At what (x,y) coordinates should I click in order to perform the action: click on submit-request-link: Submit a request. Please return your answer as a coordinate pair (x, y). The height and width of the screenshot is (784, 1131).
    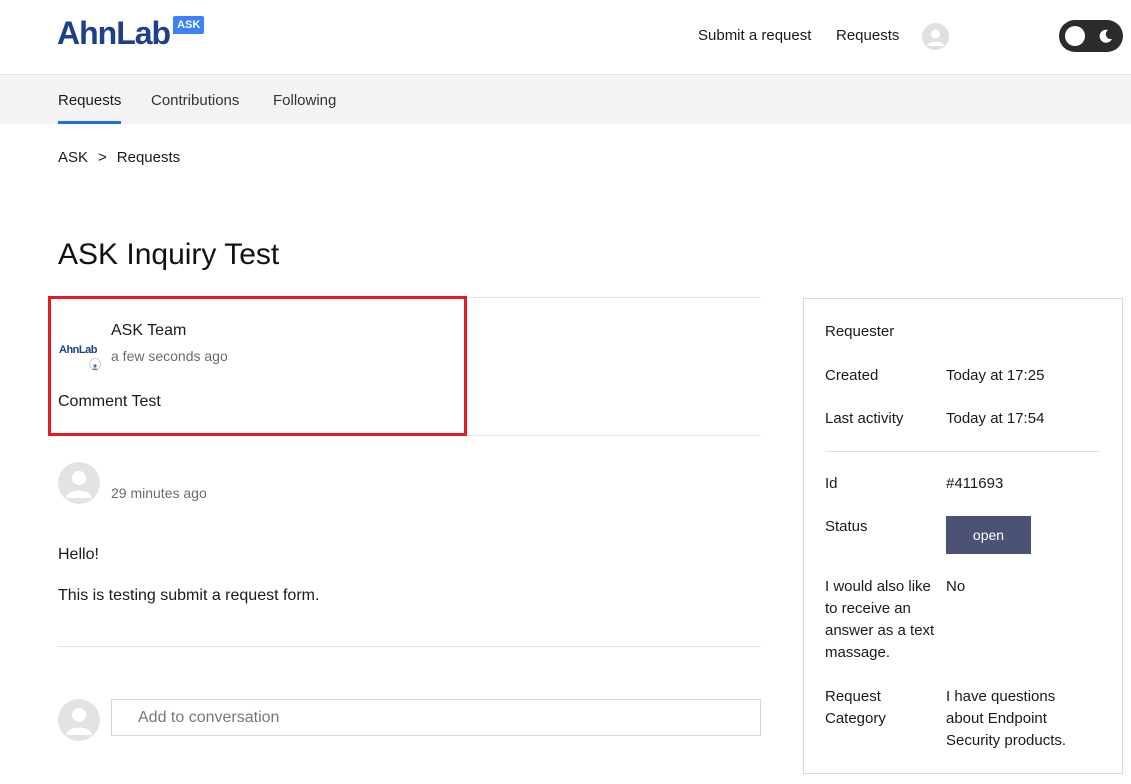
    Looking at the image, I should click on (754, 36).